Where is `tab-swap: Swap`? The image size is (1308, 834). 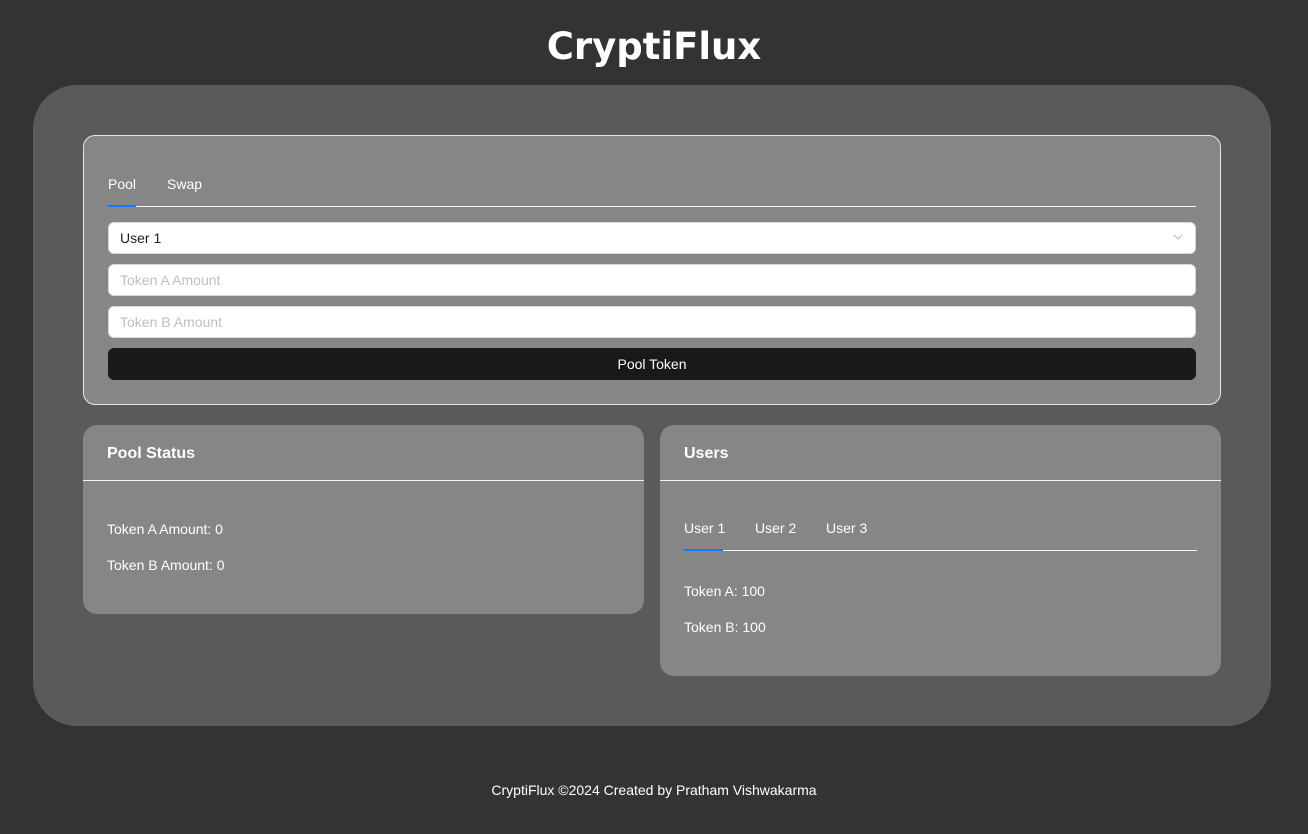
tab-swap: Swap is located at coordinates (184, 184).